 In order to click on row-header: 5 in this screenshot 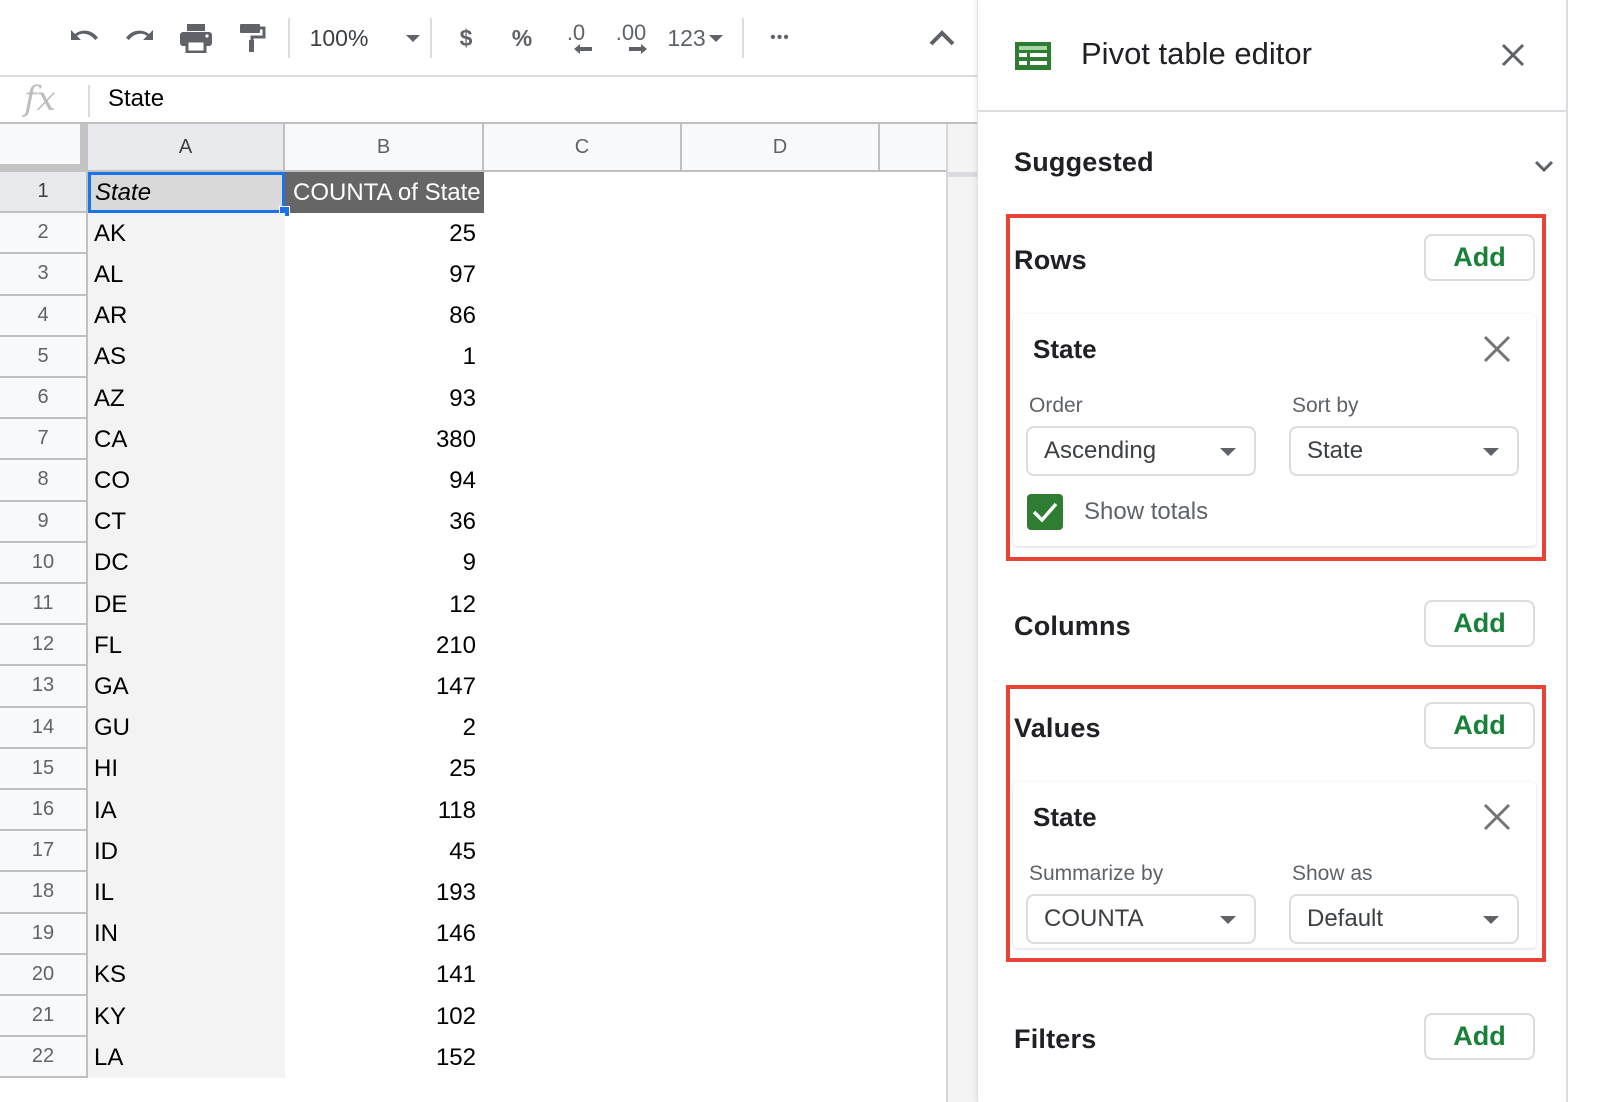, I will do `click(44, 357)`.